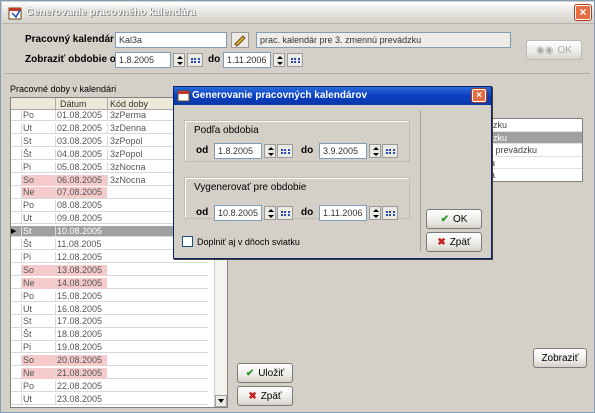 The height and width of the screenshot is (413, 595). I want to click on g1-to-calendar-icon, so click(390, 151).